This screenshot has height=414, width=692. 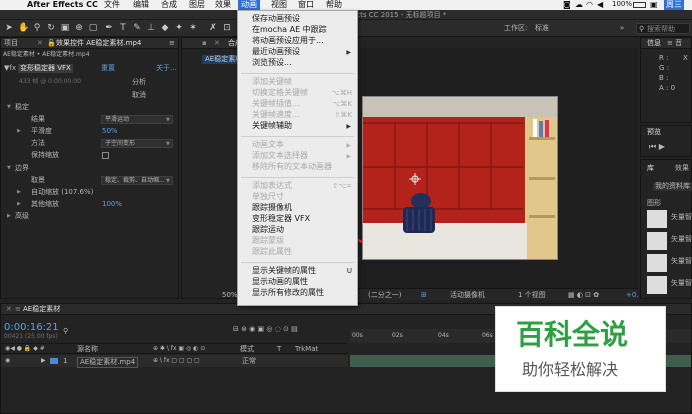 What do you see at coordinates (268, 230) in the screenshot?
I see `menu-item: 跟踪运动` at bounding box center [268, 230].